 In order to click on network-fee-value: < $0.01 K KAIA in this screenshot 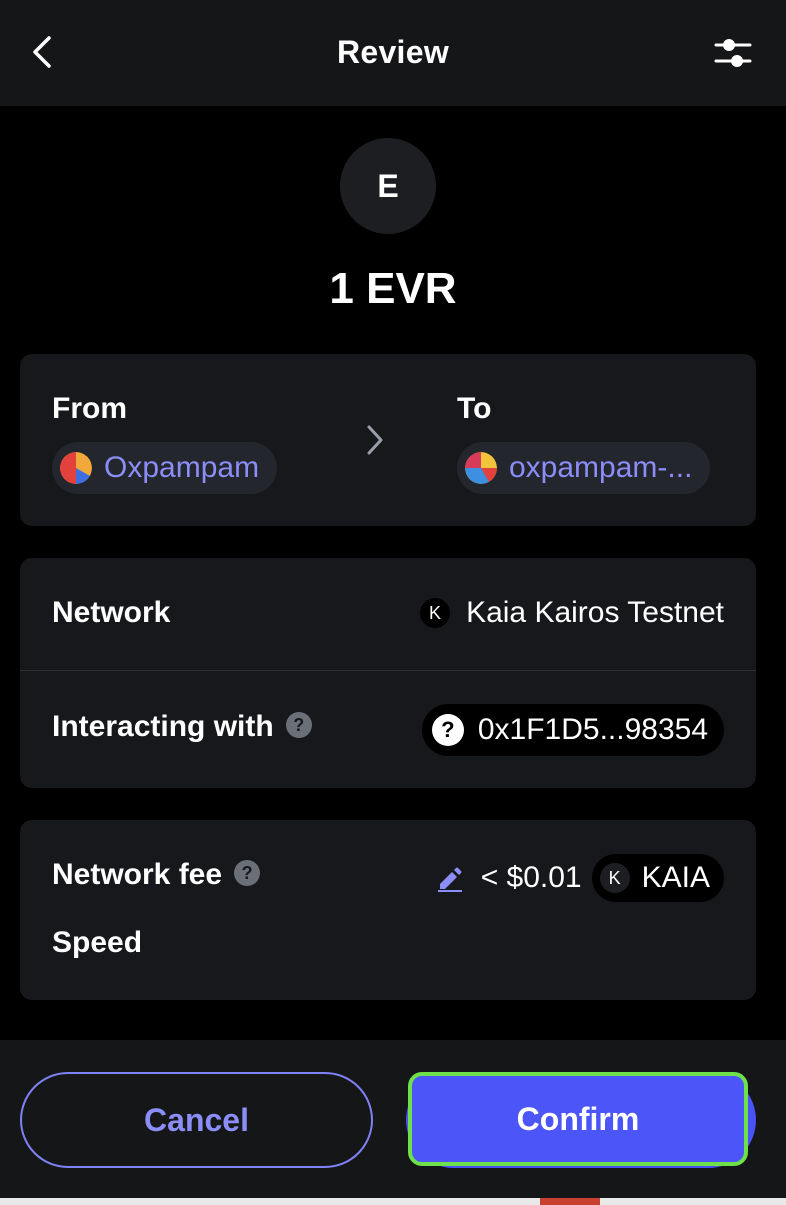, I will do `click(579, 878)`.